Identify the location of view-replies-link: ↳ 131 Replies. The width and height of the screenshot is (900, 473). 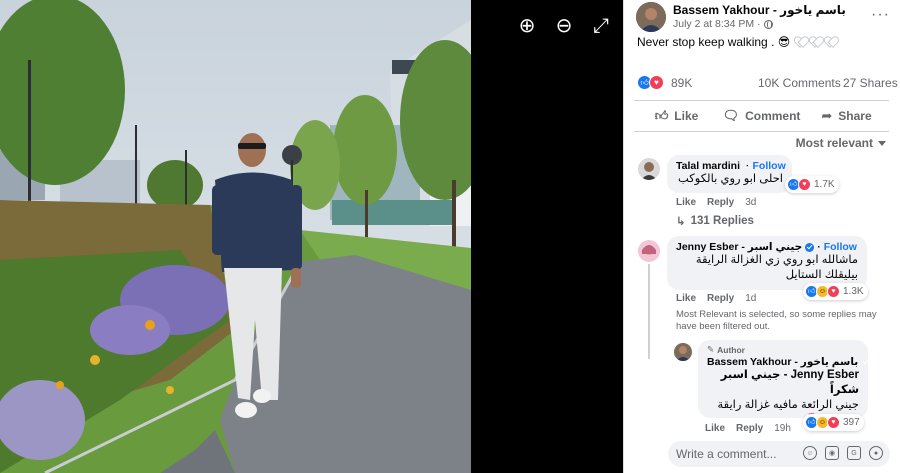
(715, 221).